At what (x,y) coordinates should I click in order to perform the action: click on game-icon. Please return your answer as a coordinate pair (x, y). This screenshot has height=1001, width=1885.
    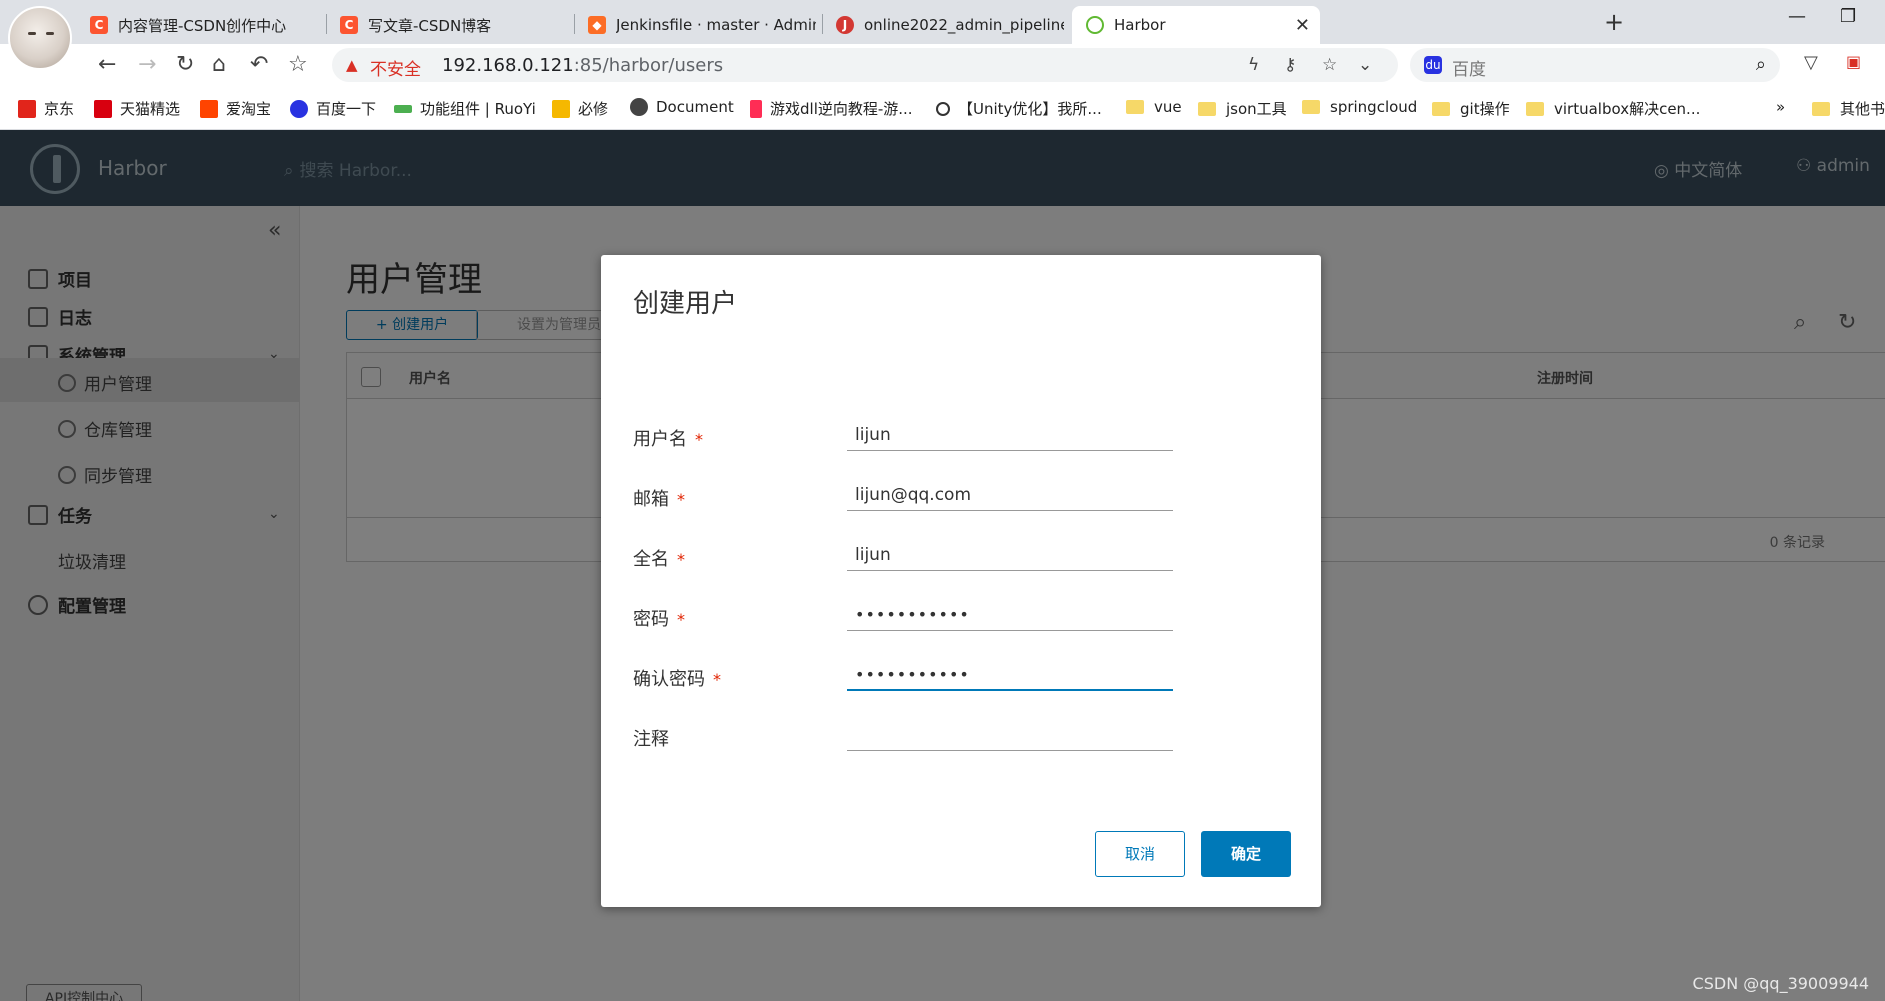
    Looking at the image, I should click on (756, 108).